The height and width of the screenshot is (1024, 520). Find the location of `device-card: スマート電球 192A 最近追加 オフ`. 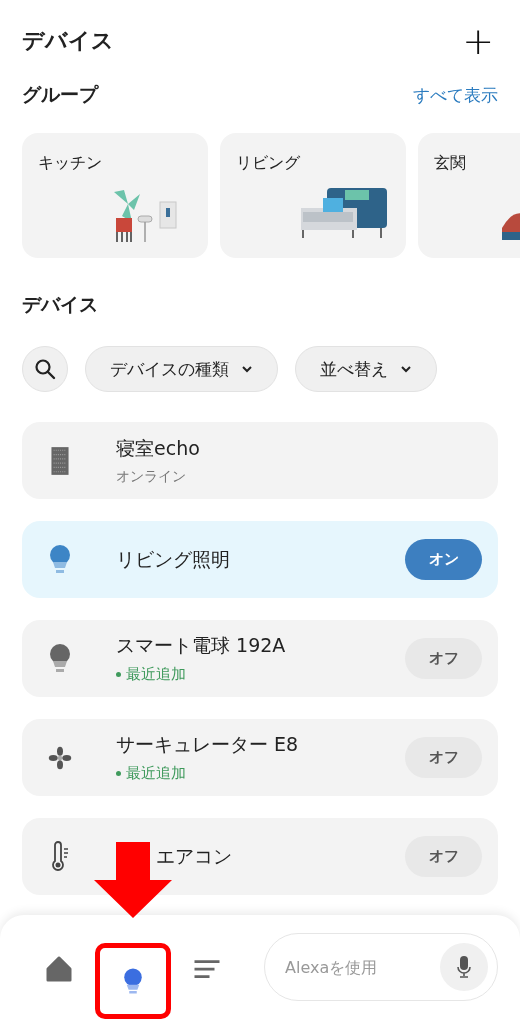

device-card: スマート電球 192A 最近追加 オフ is located at coordinates (260, 658).